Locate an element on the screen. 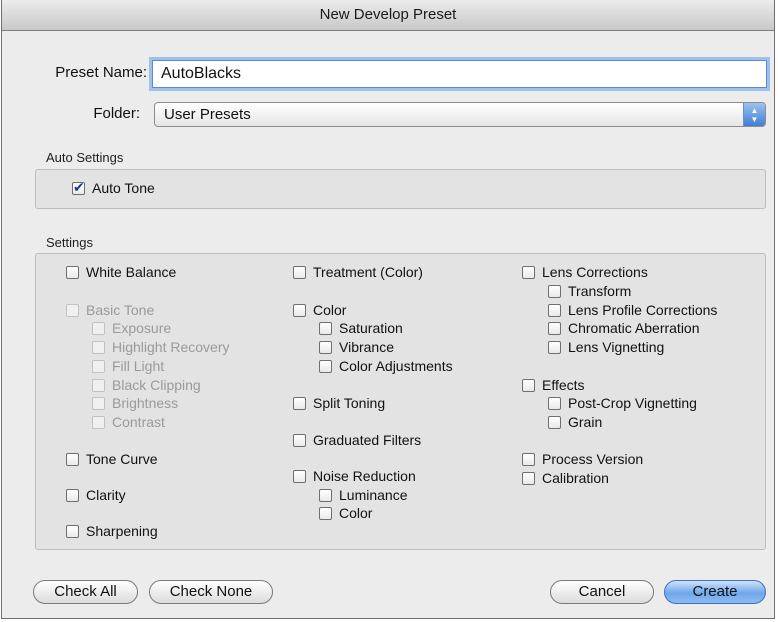 The width and height of the screenshot is (778, 622). black-clipping-checkbox is located at coordinates (98, 385).